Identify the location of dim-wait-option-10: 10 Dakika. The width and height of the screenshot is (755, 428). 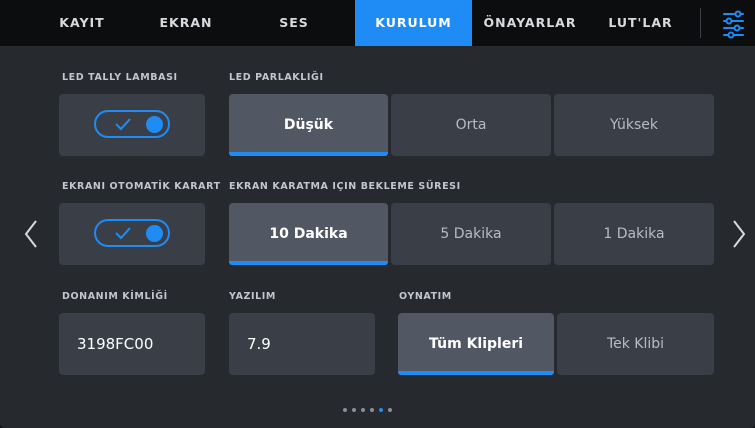
(308, 234).